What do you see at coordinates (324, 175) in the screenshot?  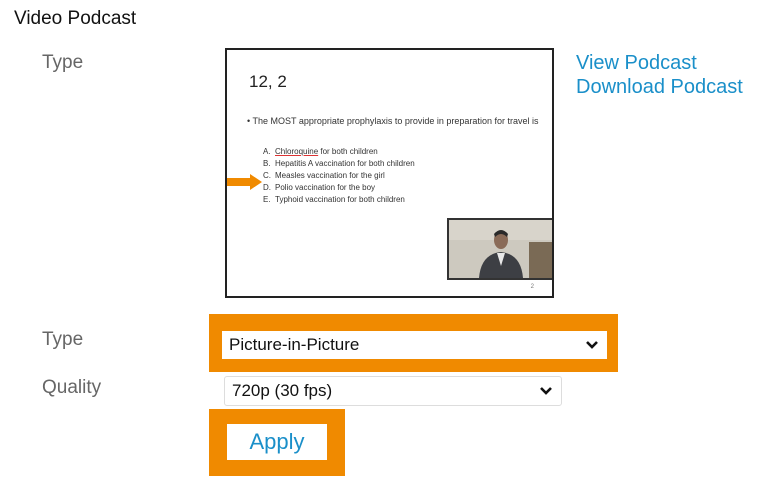 I see `slide-option: C. Measles vaccination for the girl` at bounding box center [324, 175].